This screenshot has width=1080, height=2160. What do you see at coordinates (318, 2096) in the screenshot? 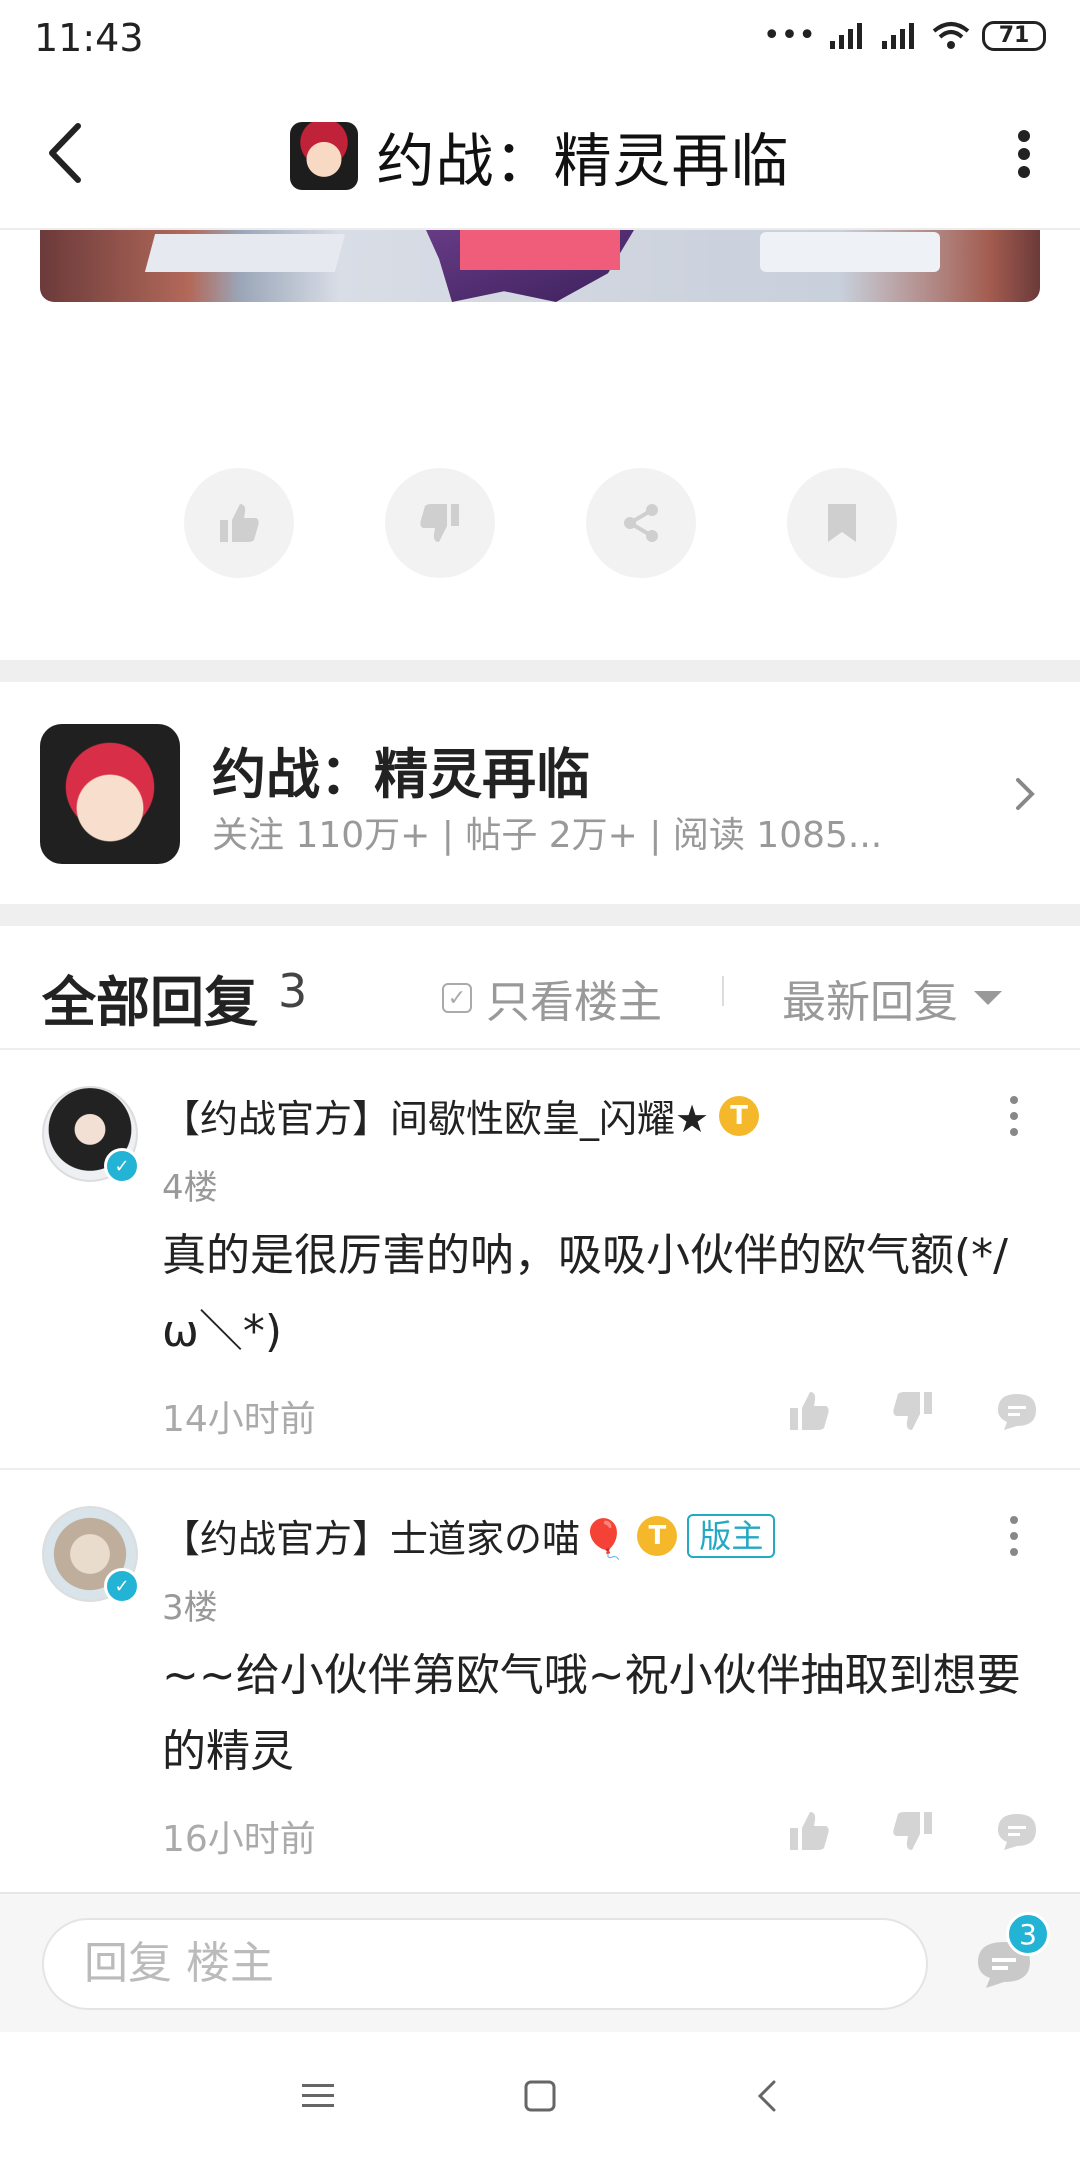
I see `menu-icon` at bounding box center [318, 2096].